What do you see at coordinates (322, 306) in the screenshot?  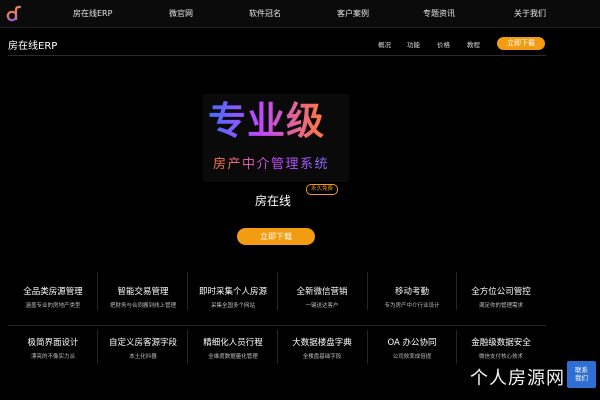 I see `feature-desc: 一键送达客户` at bounding box center [322, 306].